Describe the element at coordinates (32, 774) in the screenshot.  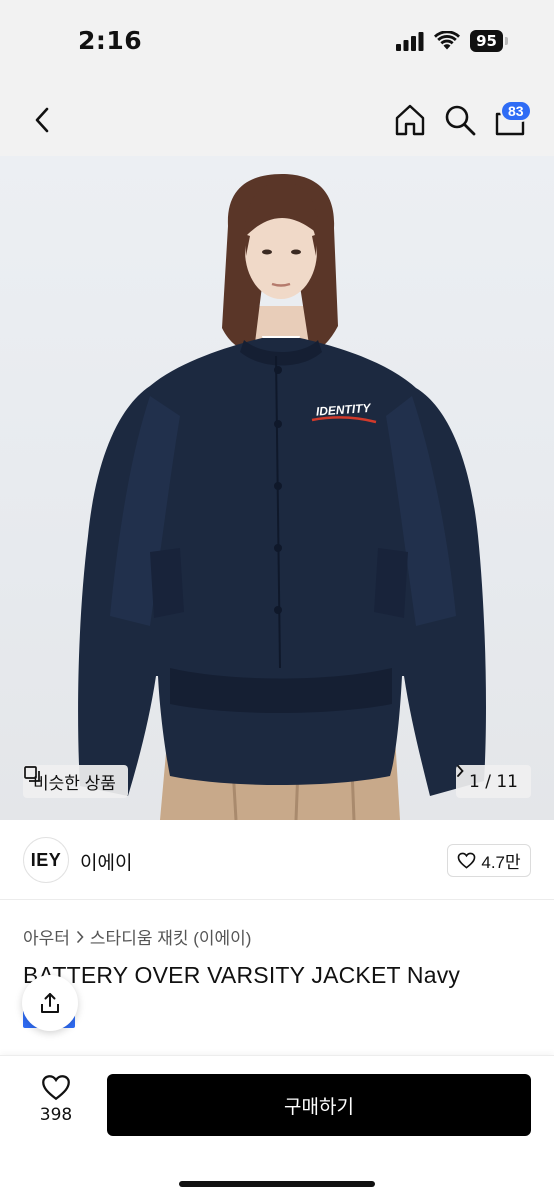
I see `similar-icon` at that location.